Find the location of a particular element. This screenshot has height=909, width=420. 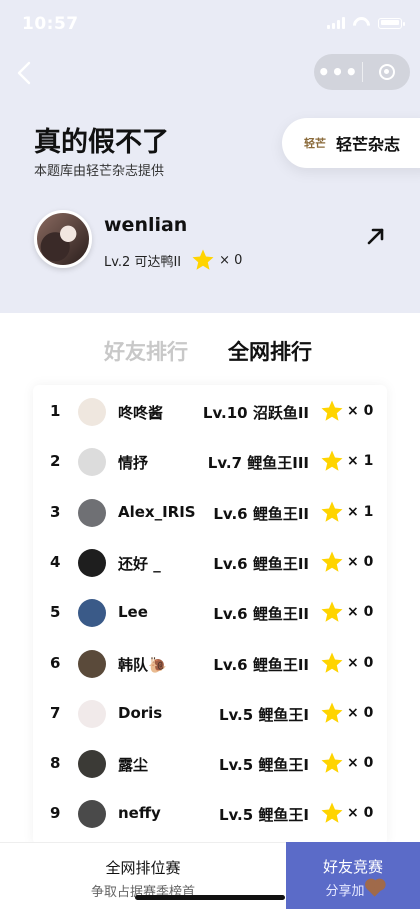

battery-icon is located at coordinates (391, 23).